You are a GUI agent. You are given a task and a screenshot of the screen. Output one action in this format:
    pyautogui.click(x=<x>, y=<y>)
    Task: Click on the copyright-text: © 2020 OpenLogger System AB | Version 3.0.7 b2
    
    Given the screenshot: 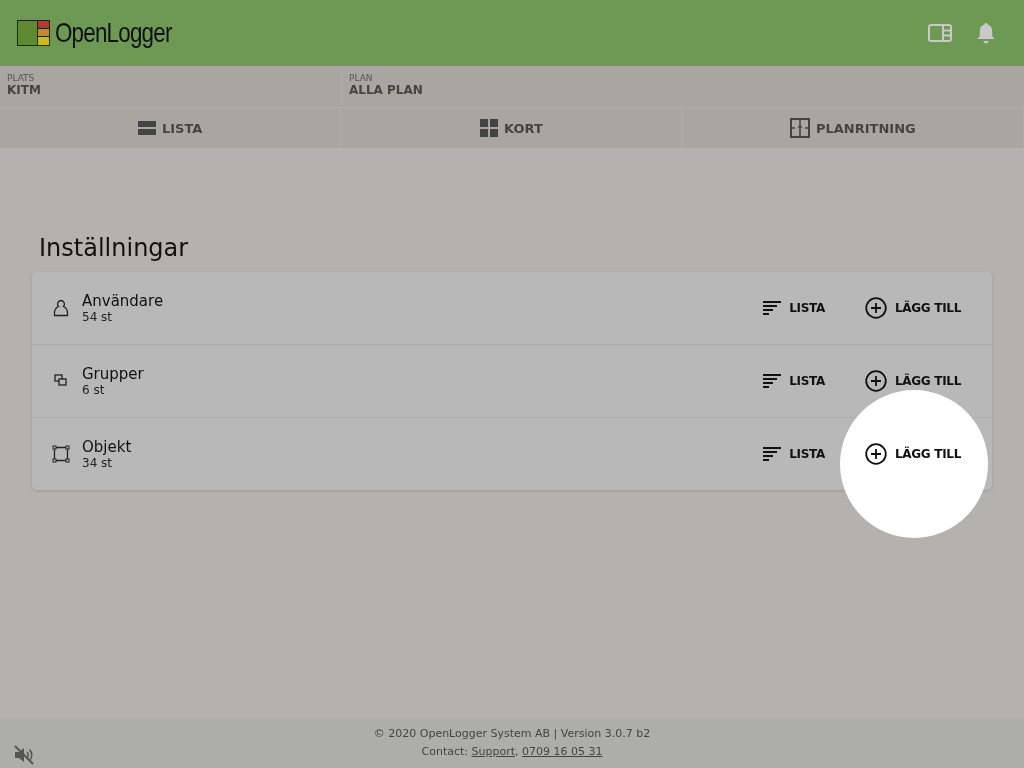 What is the action you would take?
    pyautogui.click(x=512, y=734)
    